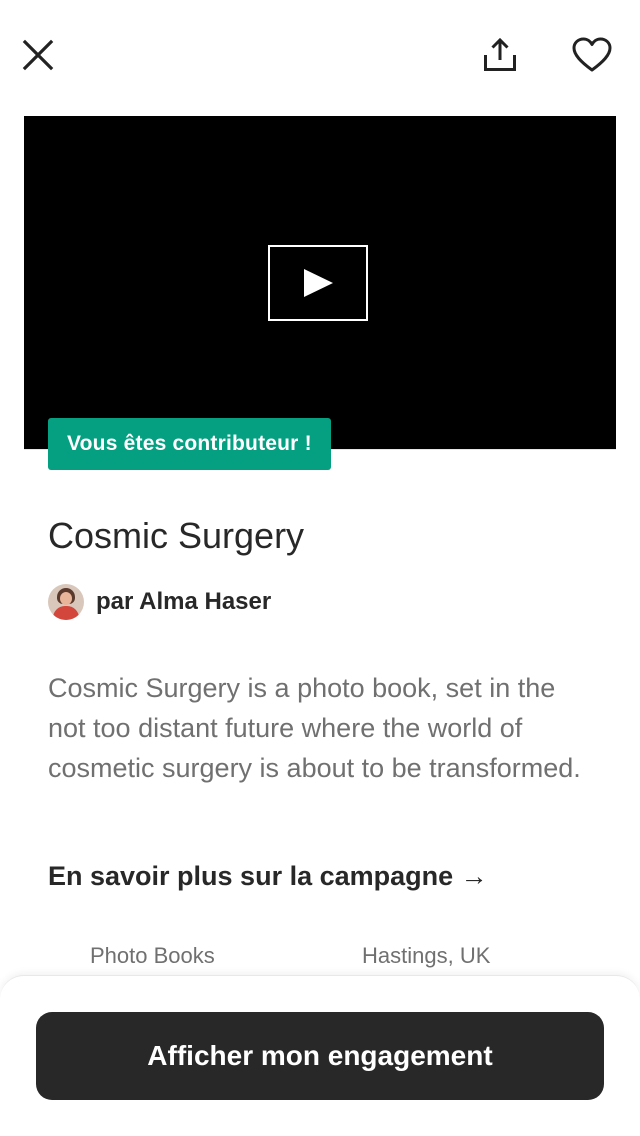 Image resolution: width=640 pixels, height=1136 pixels. I want to click on learn-more-link: En savoir plus sur la campagne →, so click(268, 876).